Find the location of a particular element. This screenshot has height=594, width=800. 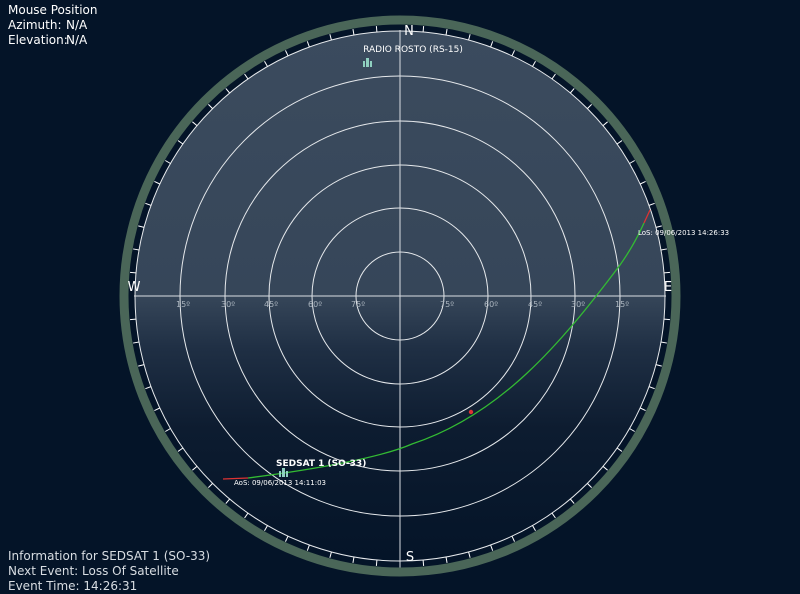

los-label: LoS: 09/06/2013 14:26:33 is located at coordinates (683, 233).